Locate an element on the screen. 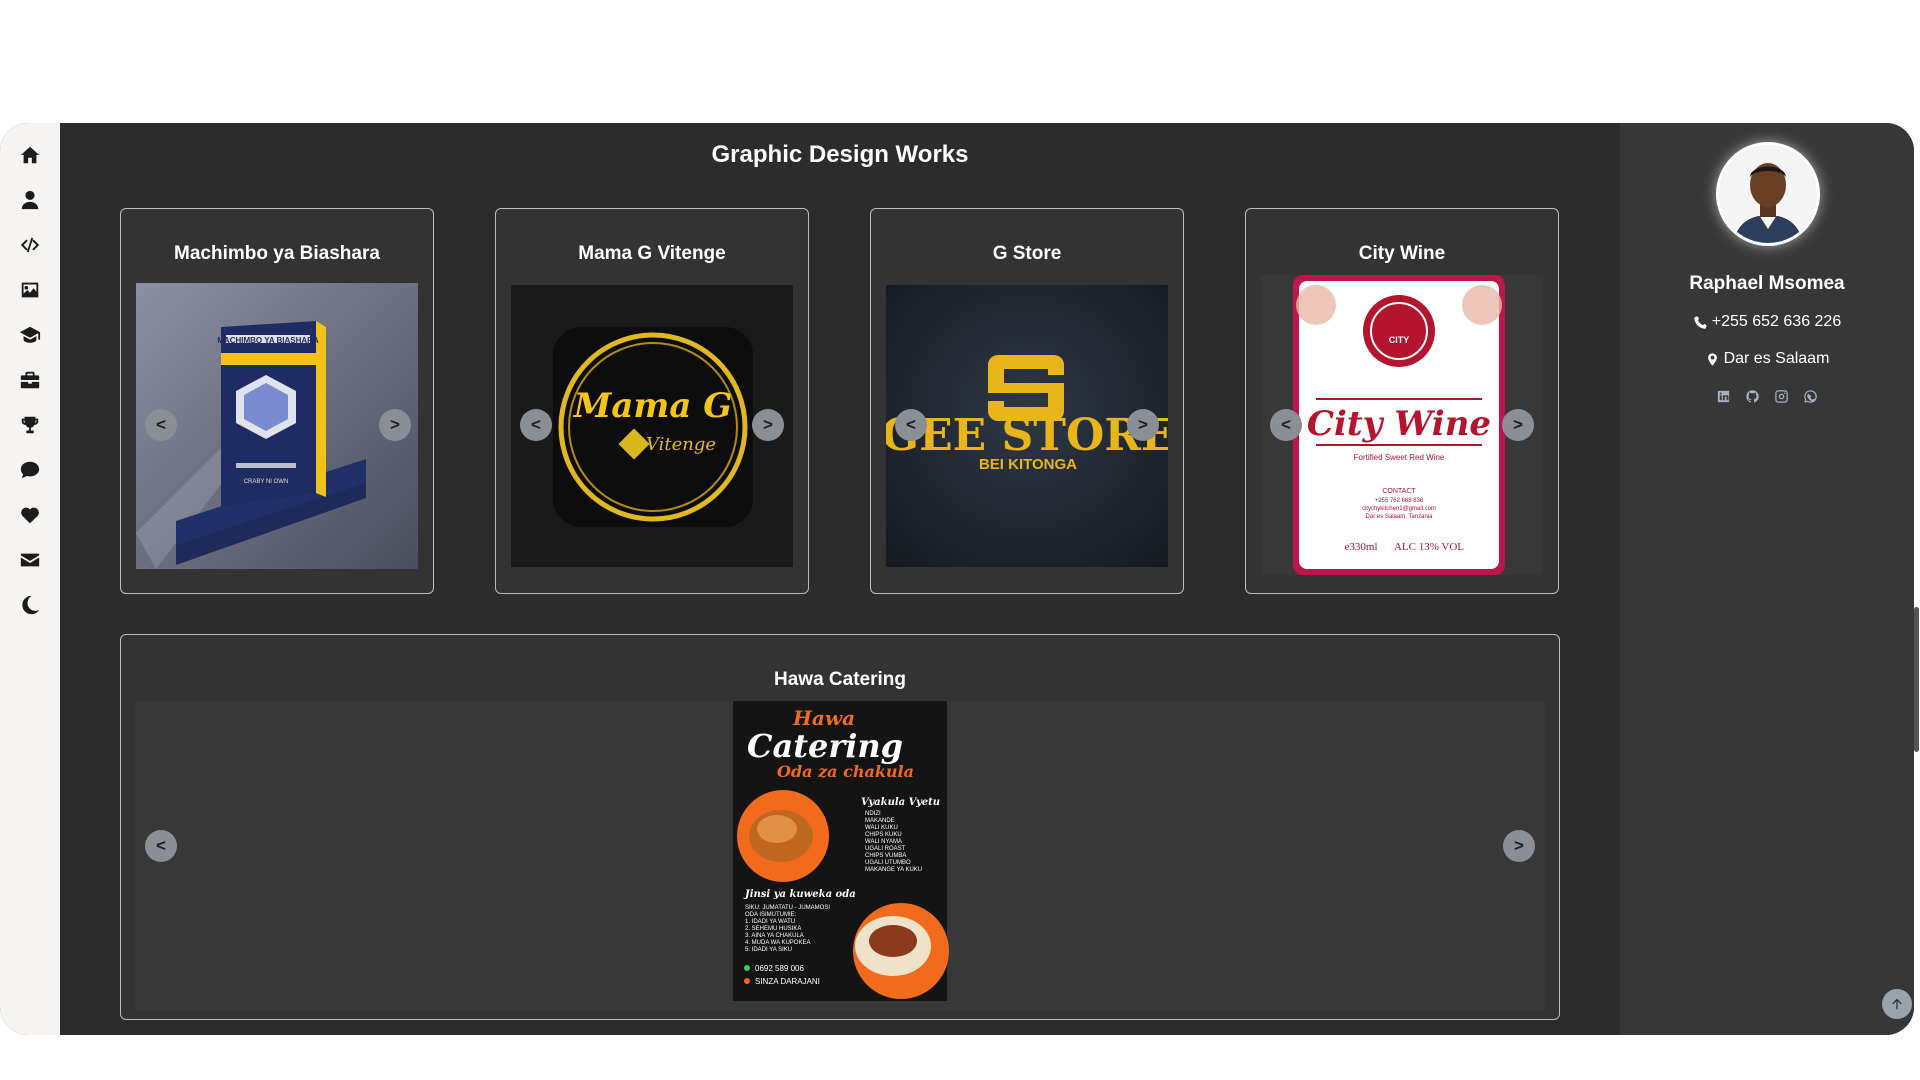  logo-artwork: Mama G Vitenge is located at coordinates (652, 426).